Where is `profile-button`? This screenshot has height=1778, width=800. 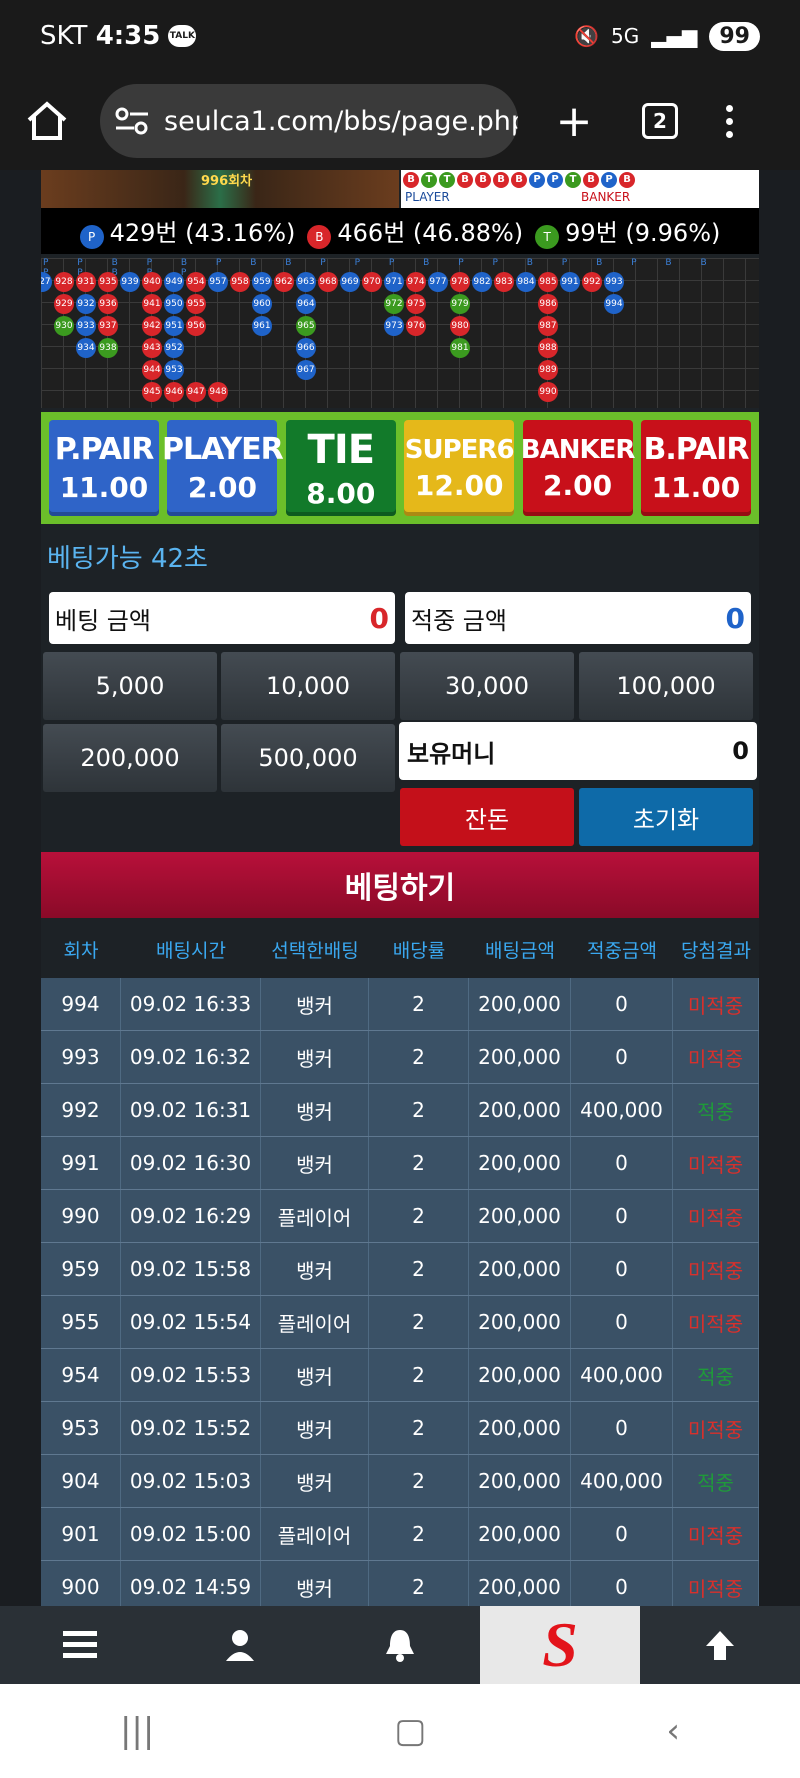
profile-button is located at coordinates (240, 1645).